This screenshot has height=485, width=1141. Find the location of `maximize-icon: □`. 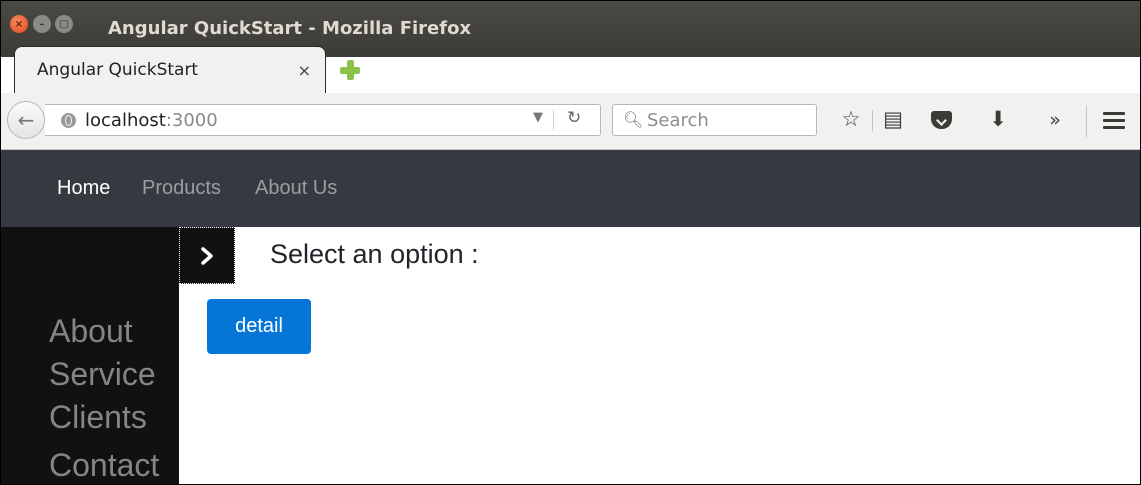

maximize-icon: □ is located at coordinates (64, 24).